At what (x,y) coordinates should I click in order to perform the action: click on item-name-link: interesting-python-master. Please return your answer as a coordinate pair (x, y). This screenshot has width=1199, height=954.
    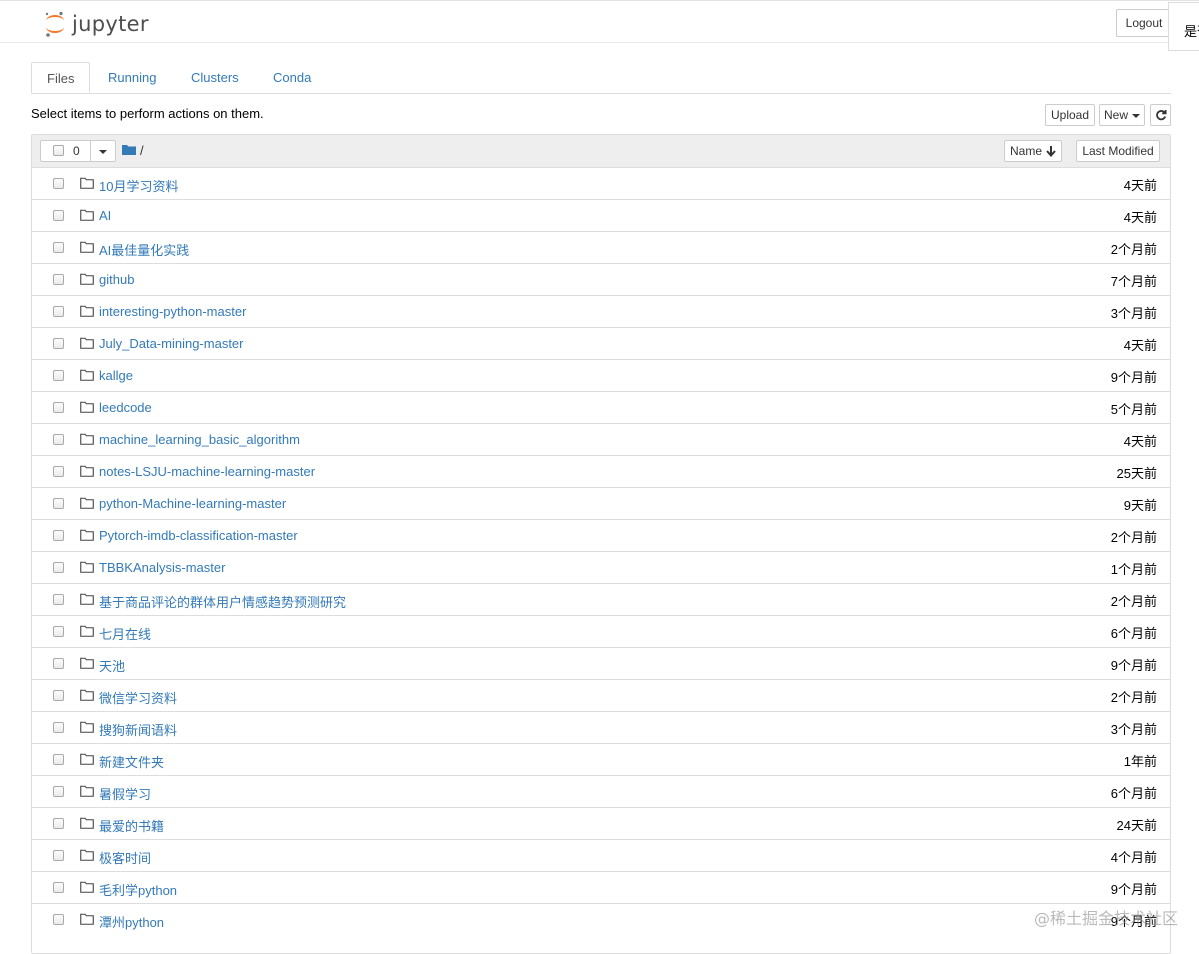
    Looking at the image, I should click on (172, 311).